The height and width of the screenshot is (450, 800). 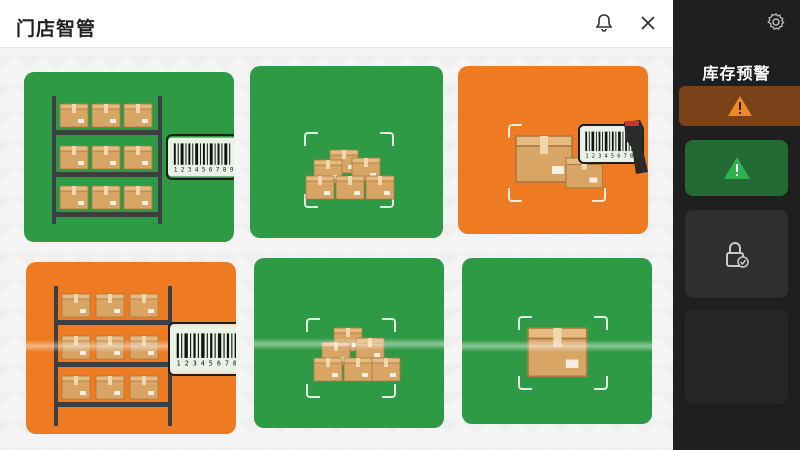 What do you see at coordinates (56, 29) in the screenshot?
I see `app-title: 门店智管` at bounding box center [56, 29].